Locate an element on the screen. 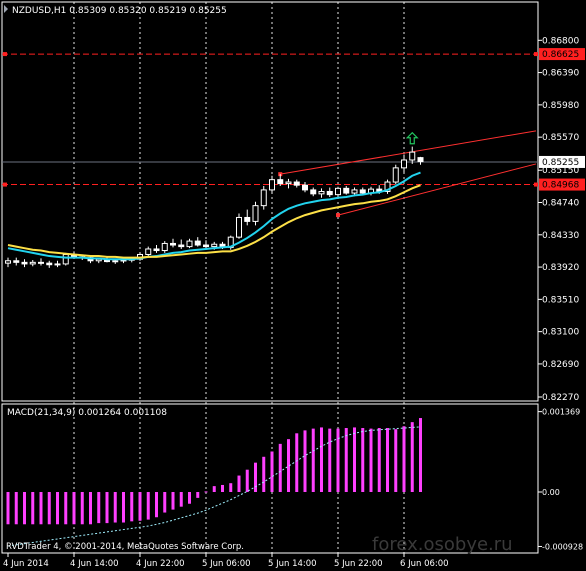 The height and width of the screenshot is (571, 586). level-price-label: 0.84968 is located at coordinates (560, 186).